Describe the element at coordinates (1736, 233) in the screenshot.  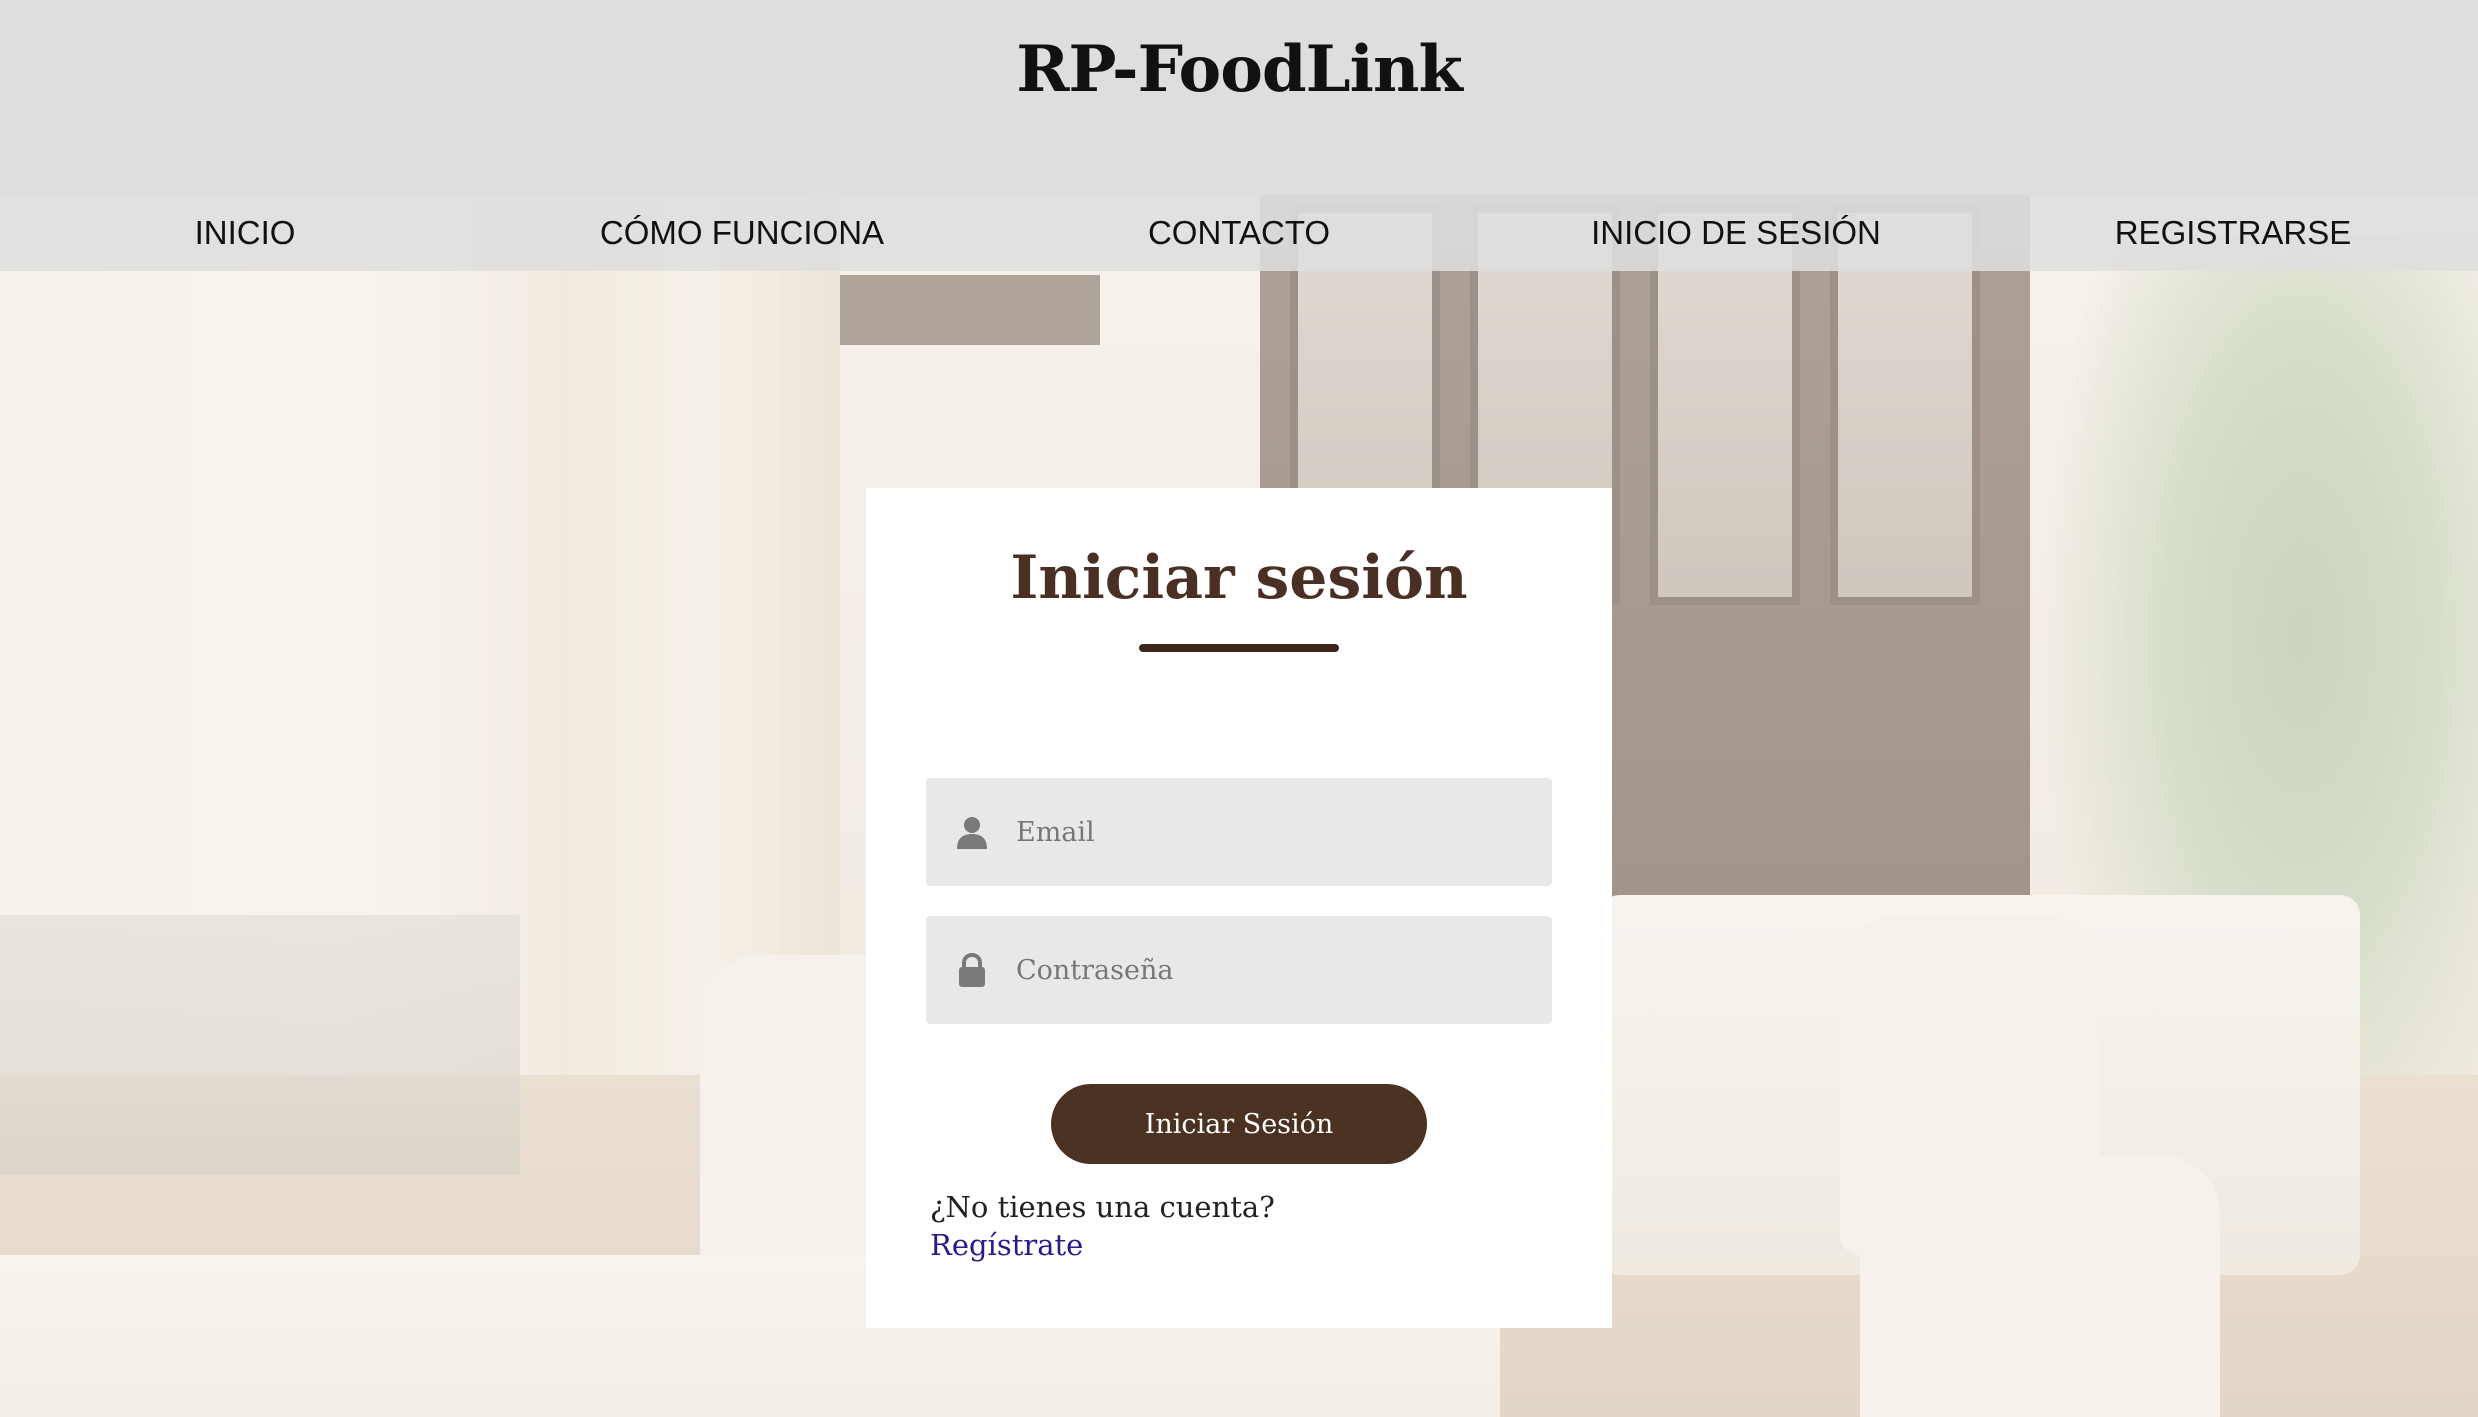
I see `nav-item-inicio-de-sesion: INICIO DE SESIÓN` at that location.